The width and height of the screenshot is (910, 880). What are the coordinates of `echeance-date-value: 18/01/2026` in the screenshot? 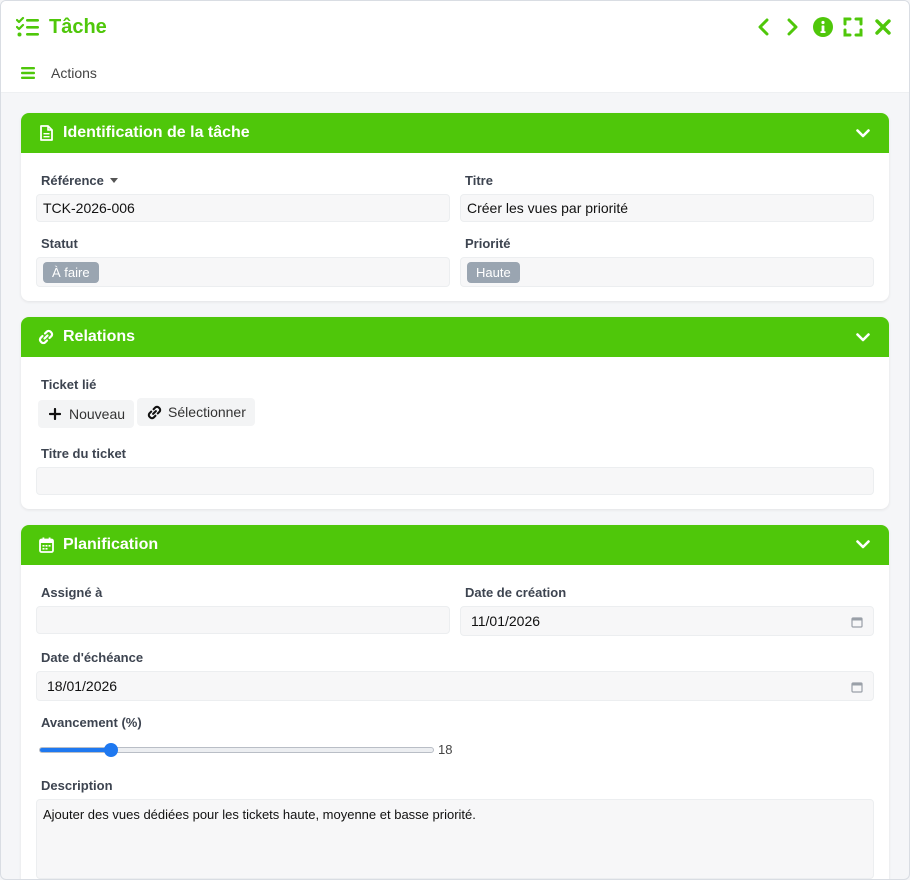 It's located at (82, 685).